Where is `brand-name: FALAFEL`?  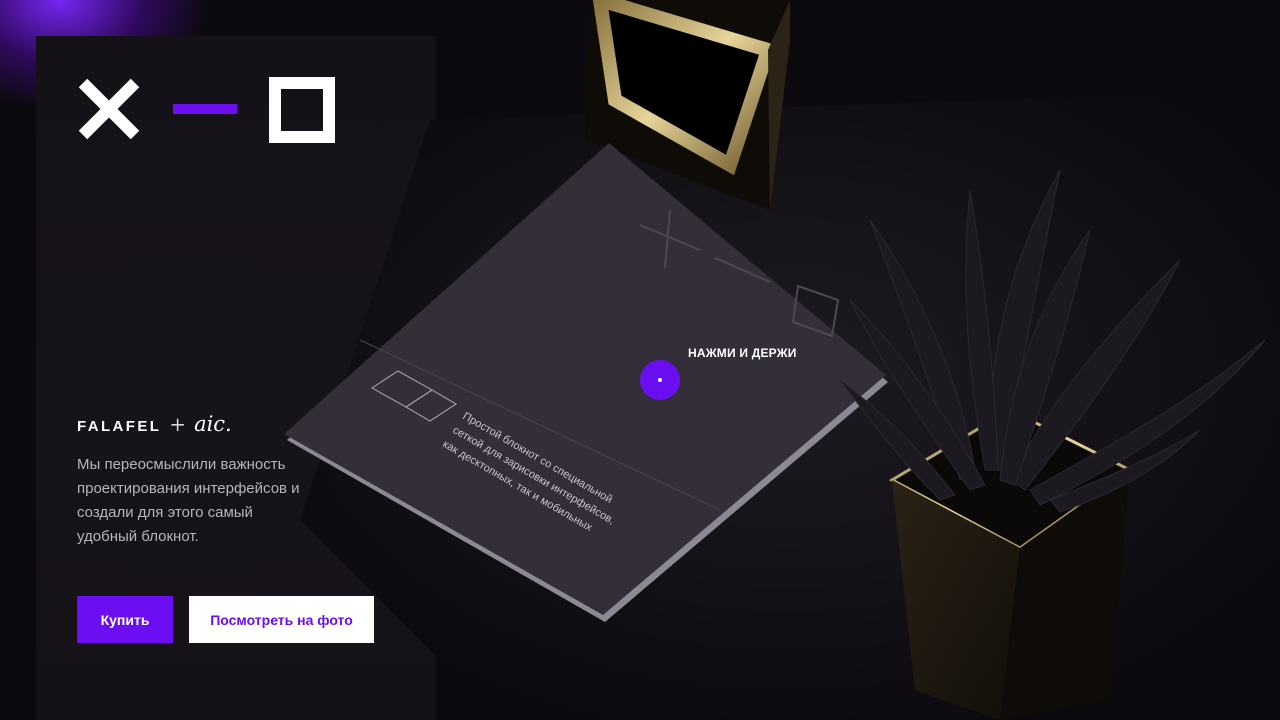 brand-name: FALAFEL is located at coordinates (119, 426).